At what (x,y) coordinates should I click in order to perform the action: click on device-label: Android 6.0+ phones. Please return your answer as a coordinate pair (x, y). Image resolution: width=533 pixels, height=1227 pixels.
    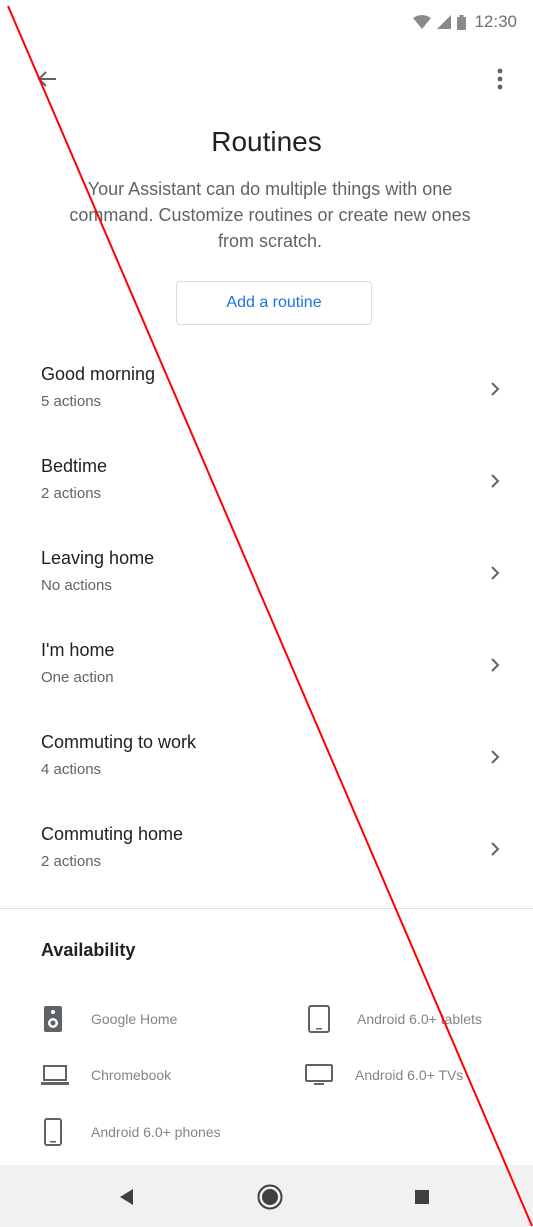
    Looking at the image, I should click on (156, 1132).